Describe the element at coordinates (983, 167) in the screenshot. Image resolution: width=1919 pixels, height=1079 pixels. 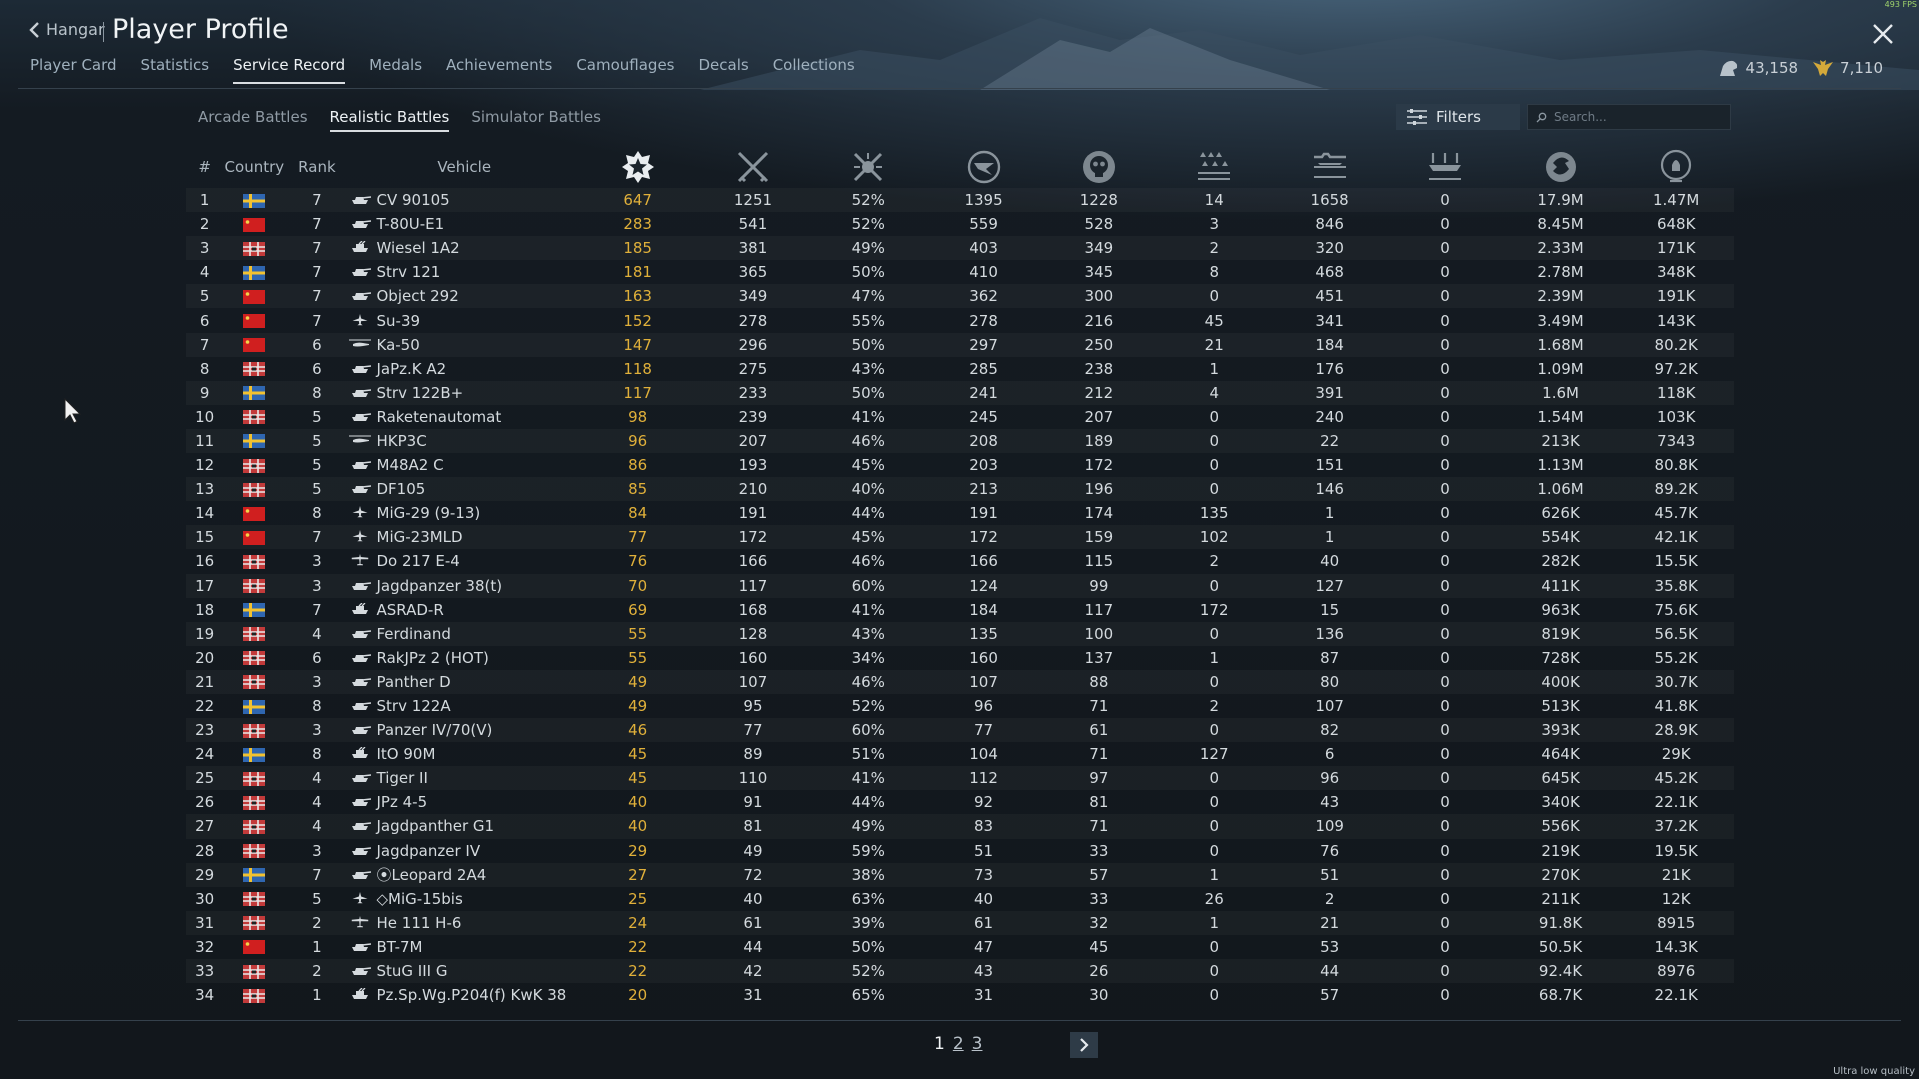
I see `col-respawns-header` at that location.